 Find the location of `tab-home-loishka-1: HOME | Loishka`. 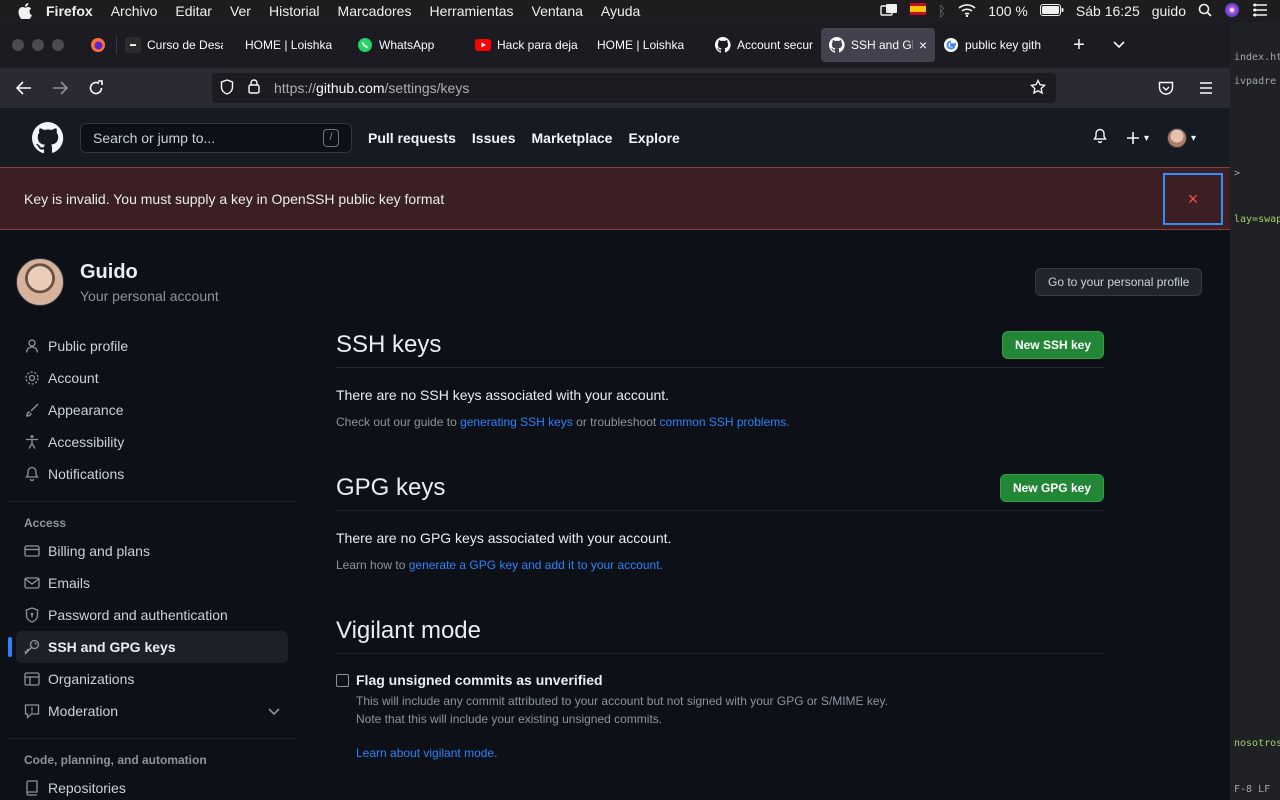

tab-home-loishka-1: HOME | Loishka is located at coordinates (290, 45).